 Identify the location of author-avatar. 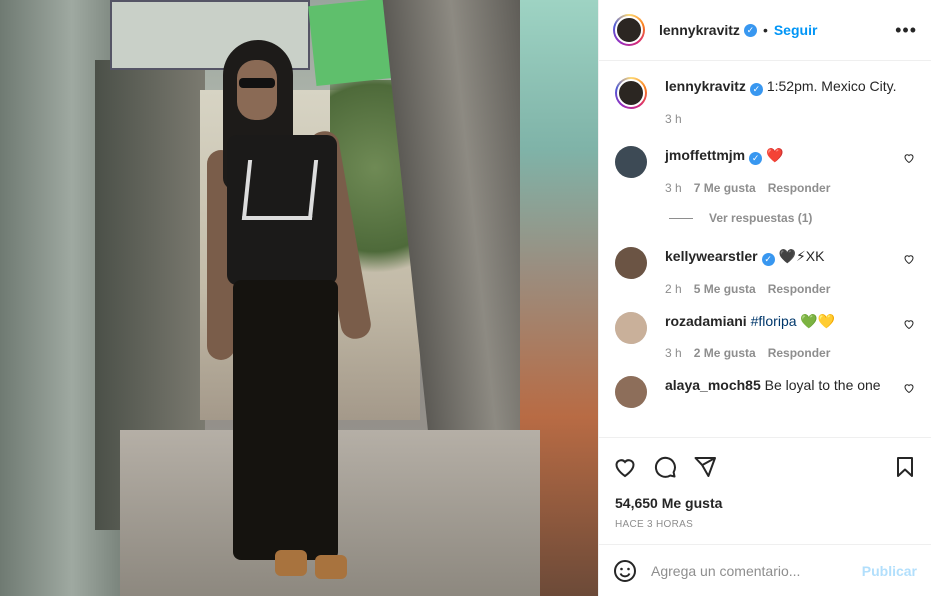
(629, 30).